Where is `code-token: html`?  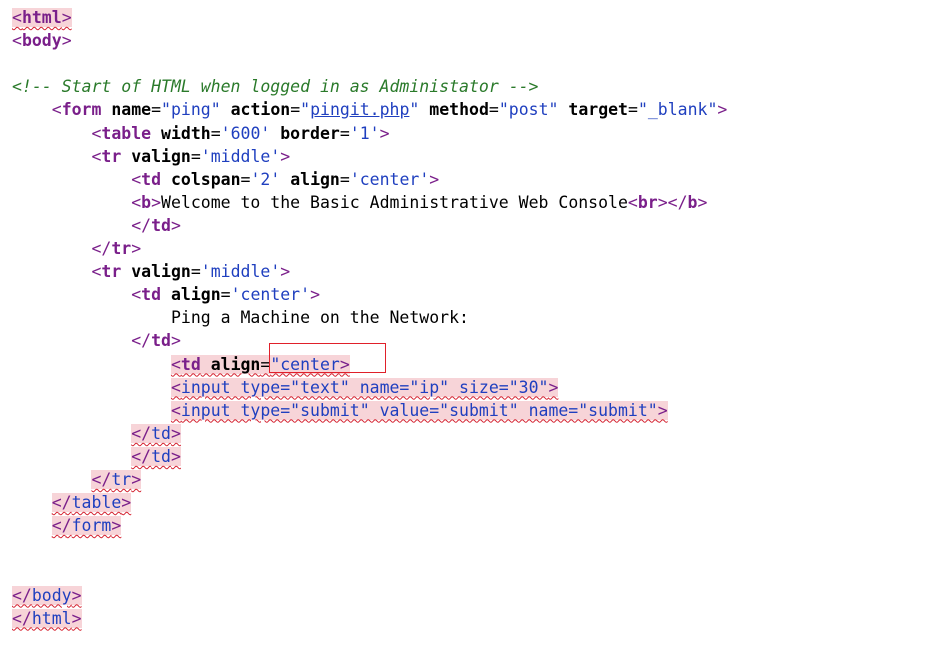
code-token: html is located at coordinates (41, 17).